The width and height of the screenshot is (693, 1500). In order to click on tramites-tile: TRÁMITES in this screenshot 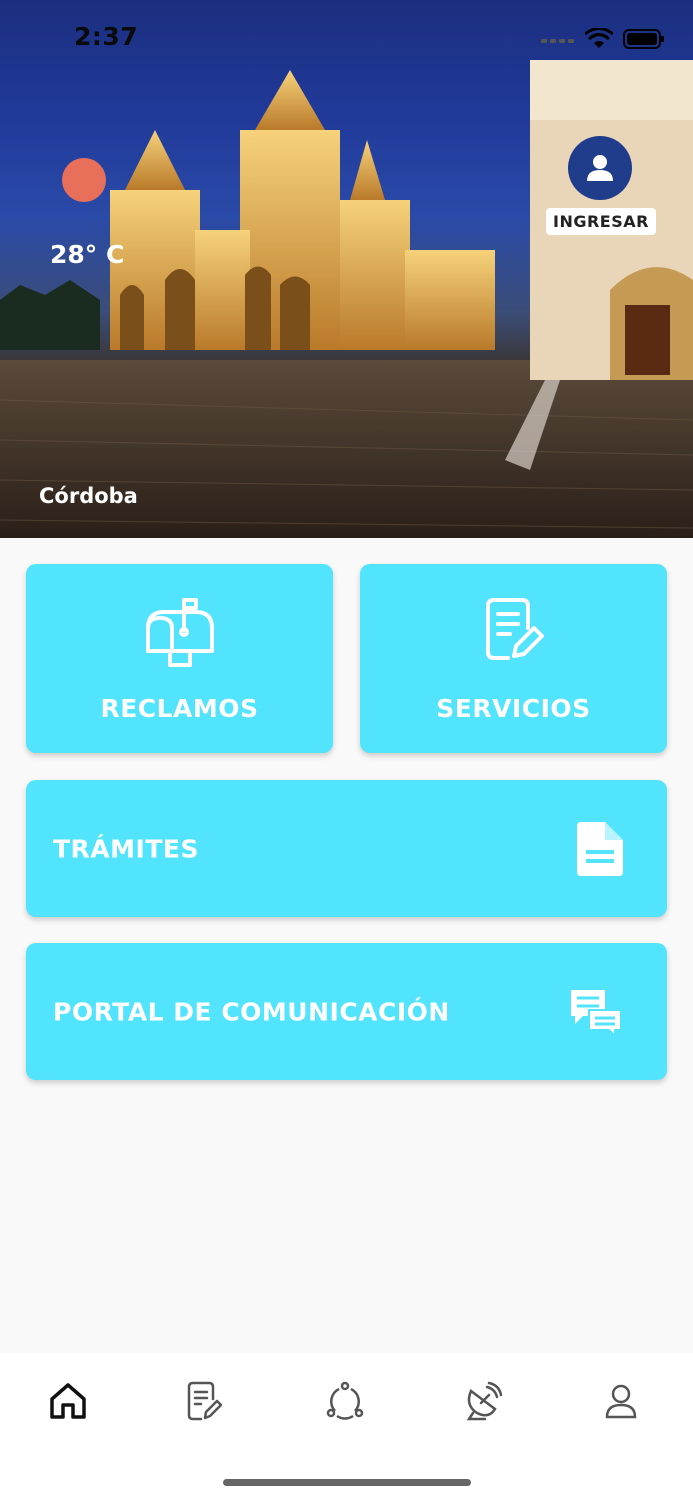, I will do `click(346, 848)`.